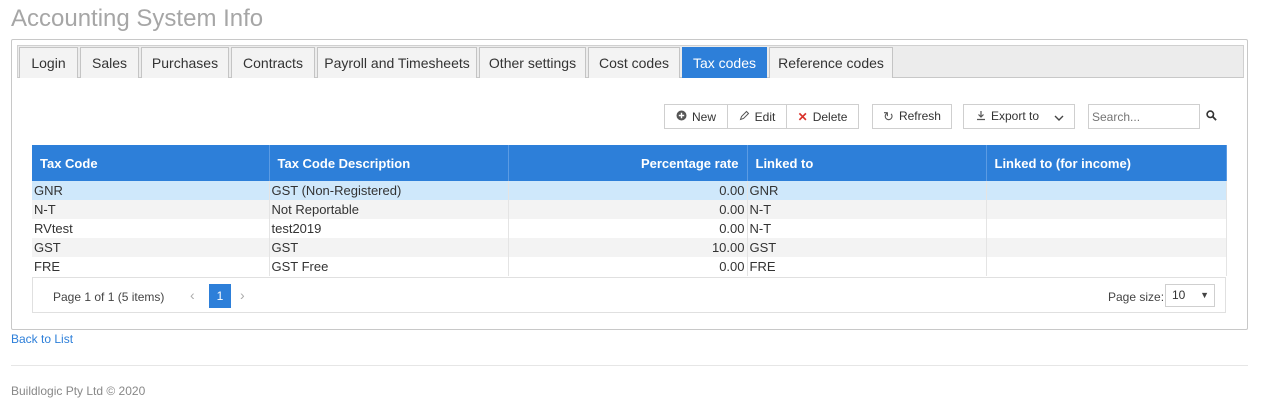 This screenshot has width=1261, height=406. I want to click on refresh-icon: ↻, so click(888, 116).